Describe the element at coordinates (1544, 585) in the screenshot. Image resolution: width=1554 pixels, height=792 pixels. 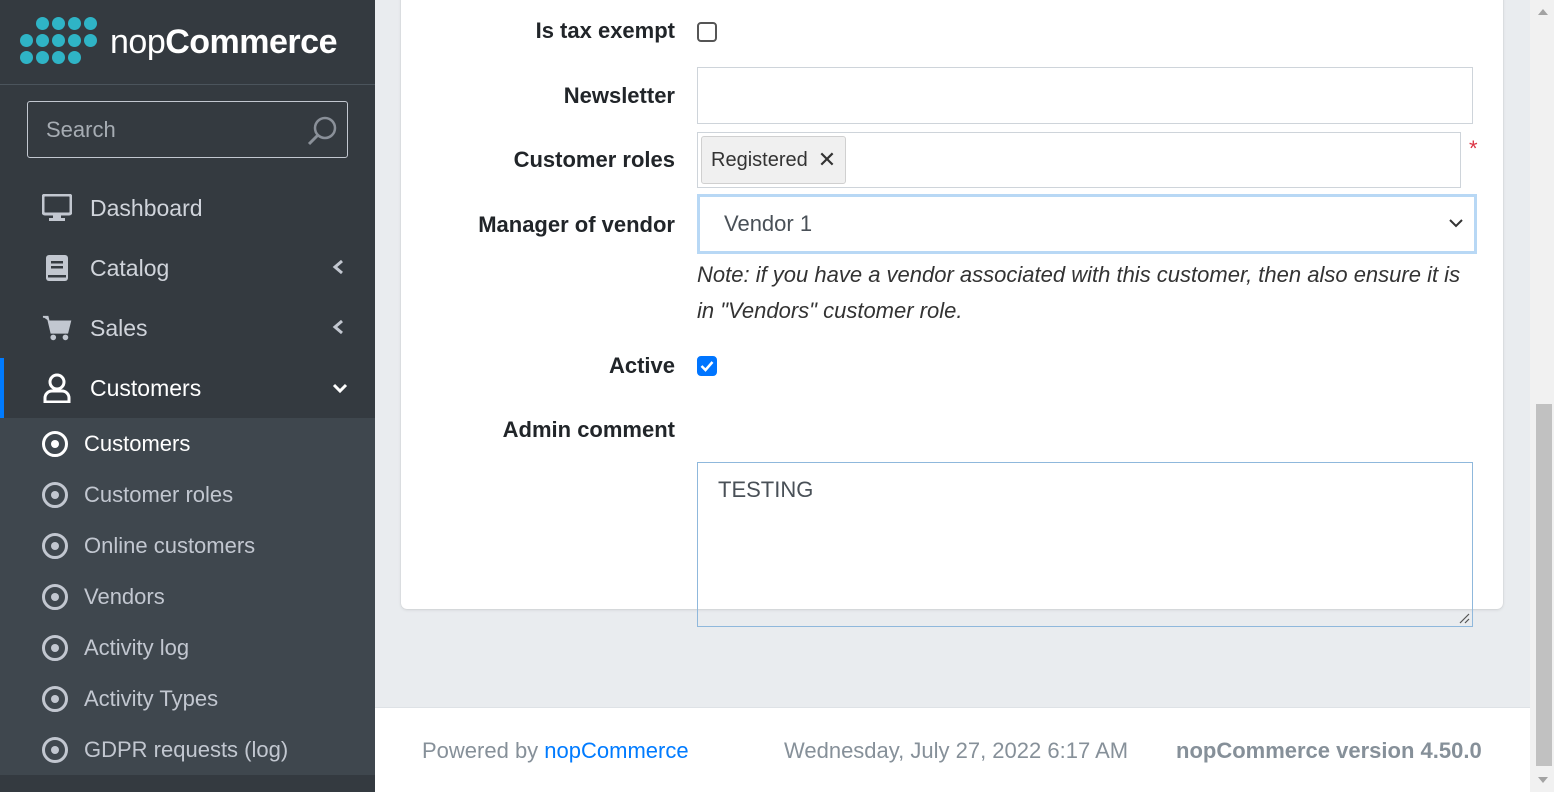
I see `scrollbar-thumb` at that location.